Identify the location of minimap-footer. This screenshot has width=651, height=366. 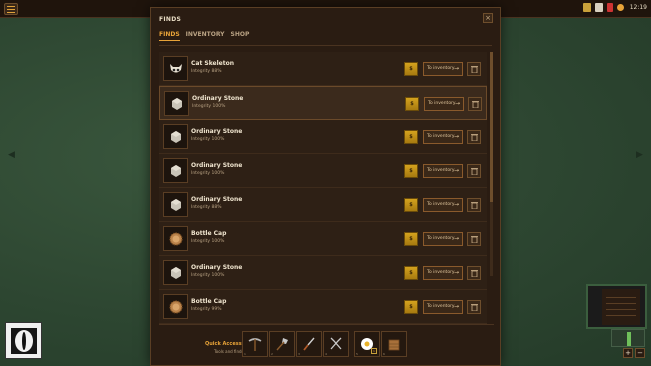
(628, 338).